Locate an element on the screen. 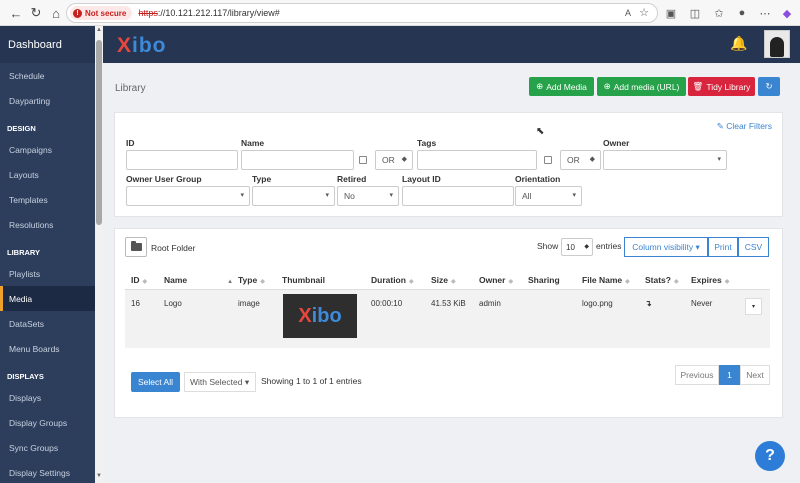  extension-icon: ▣ is located at coordinates (671, 13).